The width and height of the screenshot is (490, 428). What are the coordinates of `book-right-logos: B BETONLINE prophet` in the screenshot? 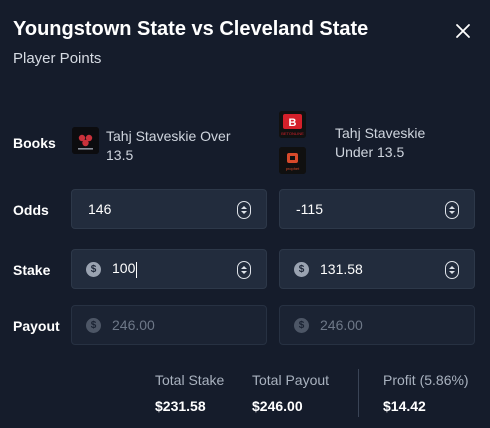 It's located at (292, 142).